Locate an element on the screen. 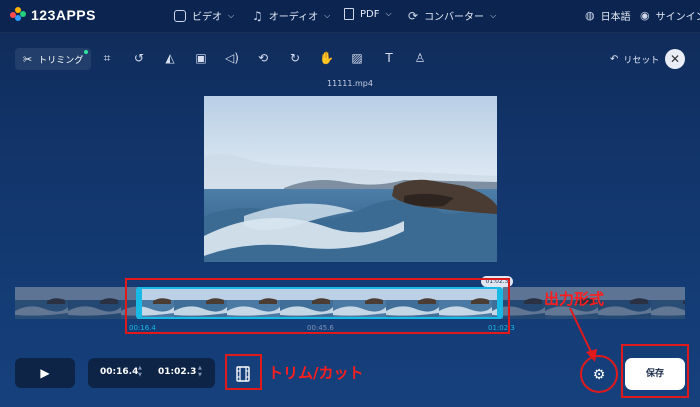  remove-logo-icon: ♙ is located at coordinates (420, 58).